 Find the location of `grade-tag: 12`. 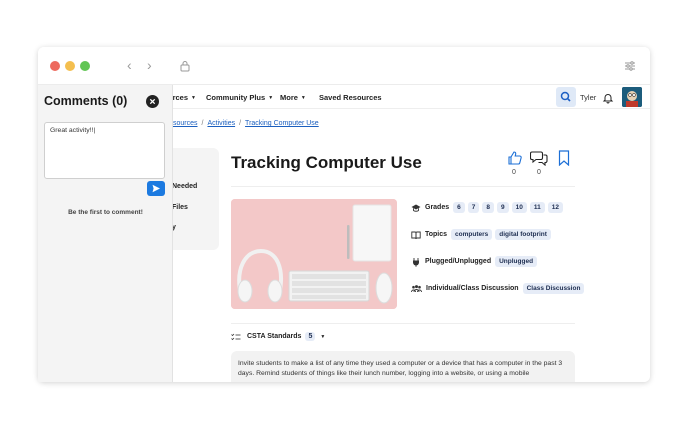

grade-tag: 12 is located at coordinates (555, 207).